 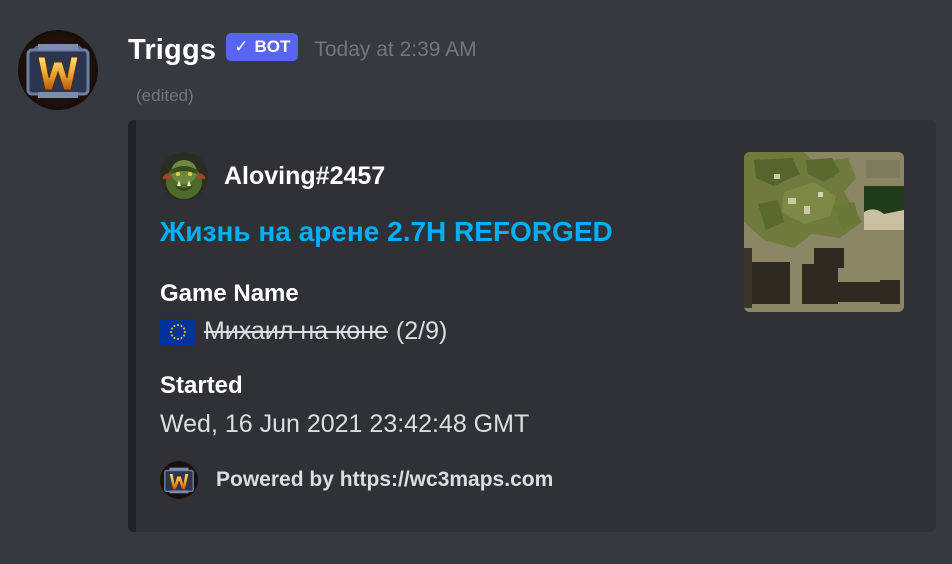 I want to click on bot-avatar, so click(x=58, y=70).